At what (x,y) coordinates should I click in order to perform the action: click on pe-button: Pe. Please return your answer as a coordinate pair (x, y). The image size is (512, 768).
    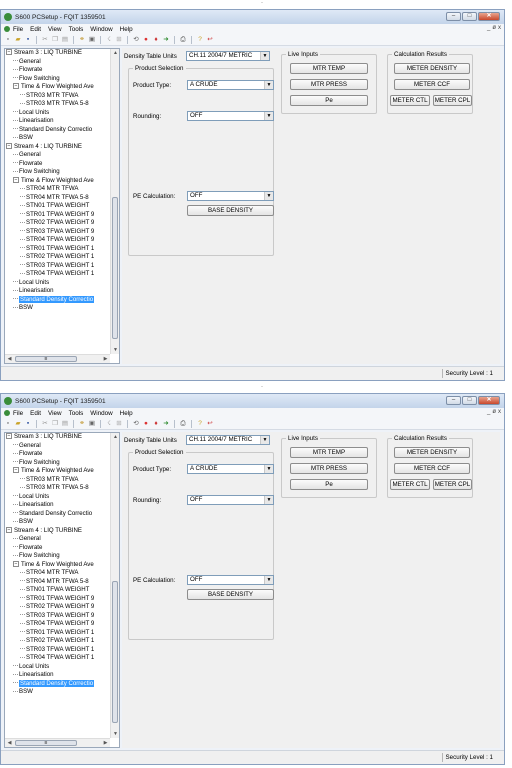
    Looking at the image, I should click on (329, 484).